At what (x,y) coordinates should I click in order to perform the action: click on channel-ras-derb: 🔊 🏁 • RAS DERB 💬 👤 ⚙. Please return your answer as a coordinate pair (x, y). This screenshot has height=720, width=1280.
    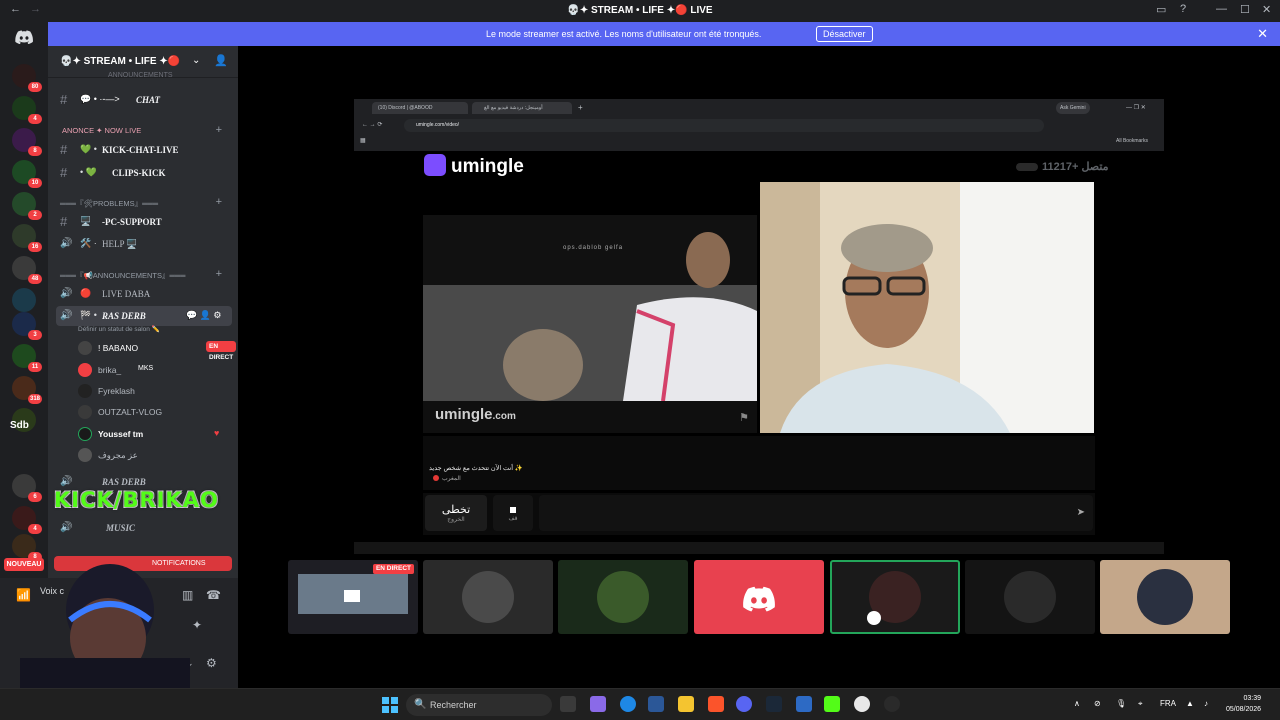
    Looking at the image, I should click on (144, 316).